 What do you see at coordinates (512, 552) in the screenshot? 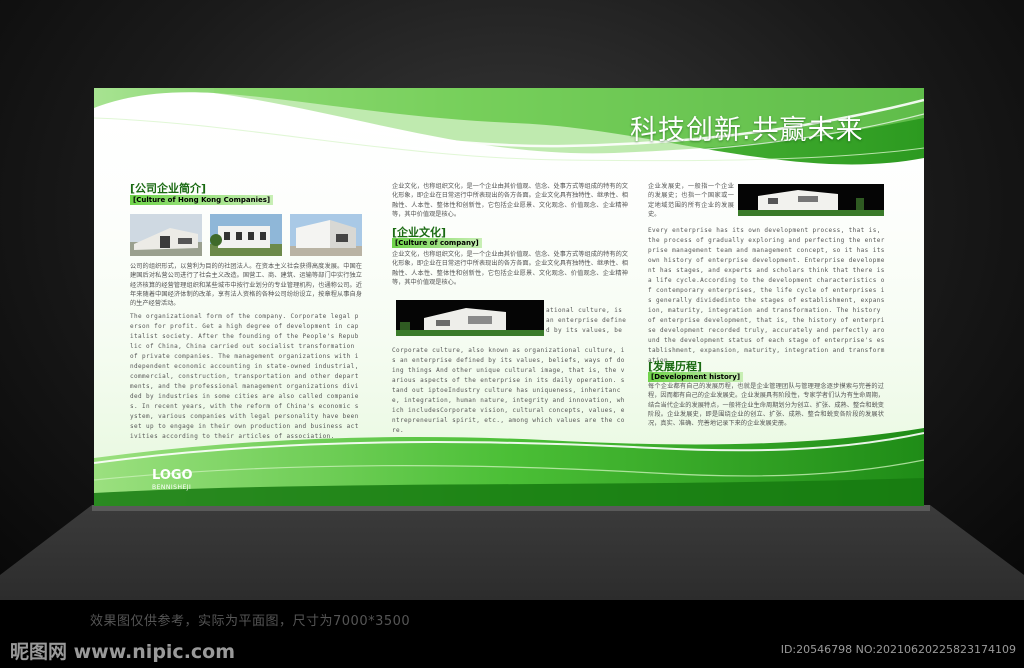
I see `stage-floor` at bounding box center [512, 552].